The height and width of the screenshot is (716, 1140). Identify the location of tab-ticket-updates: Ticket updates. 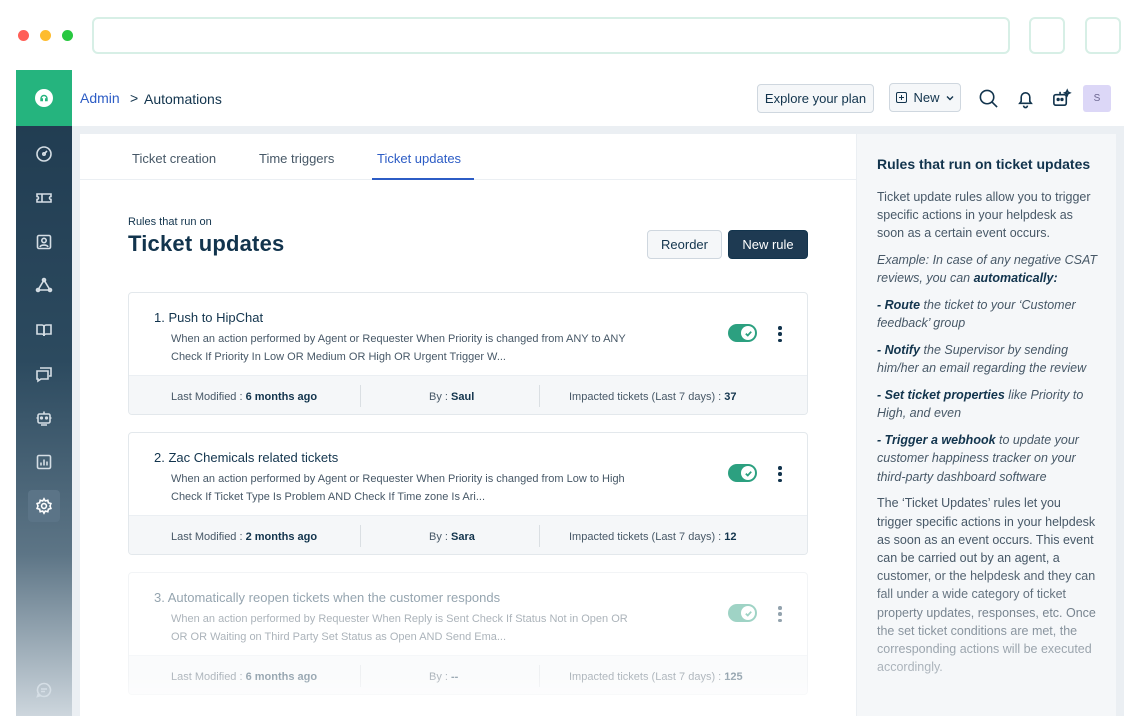
(419, 158).